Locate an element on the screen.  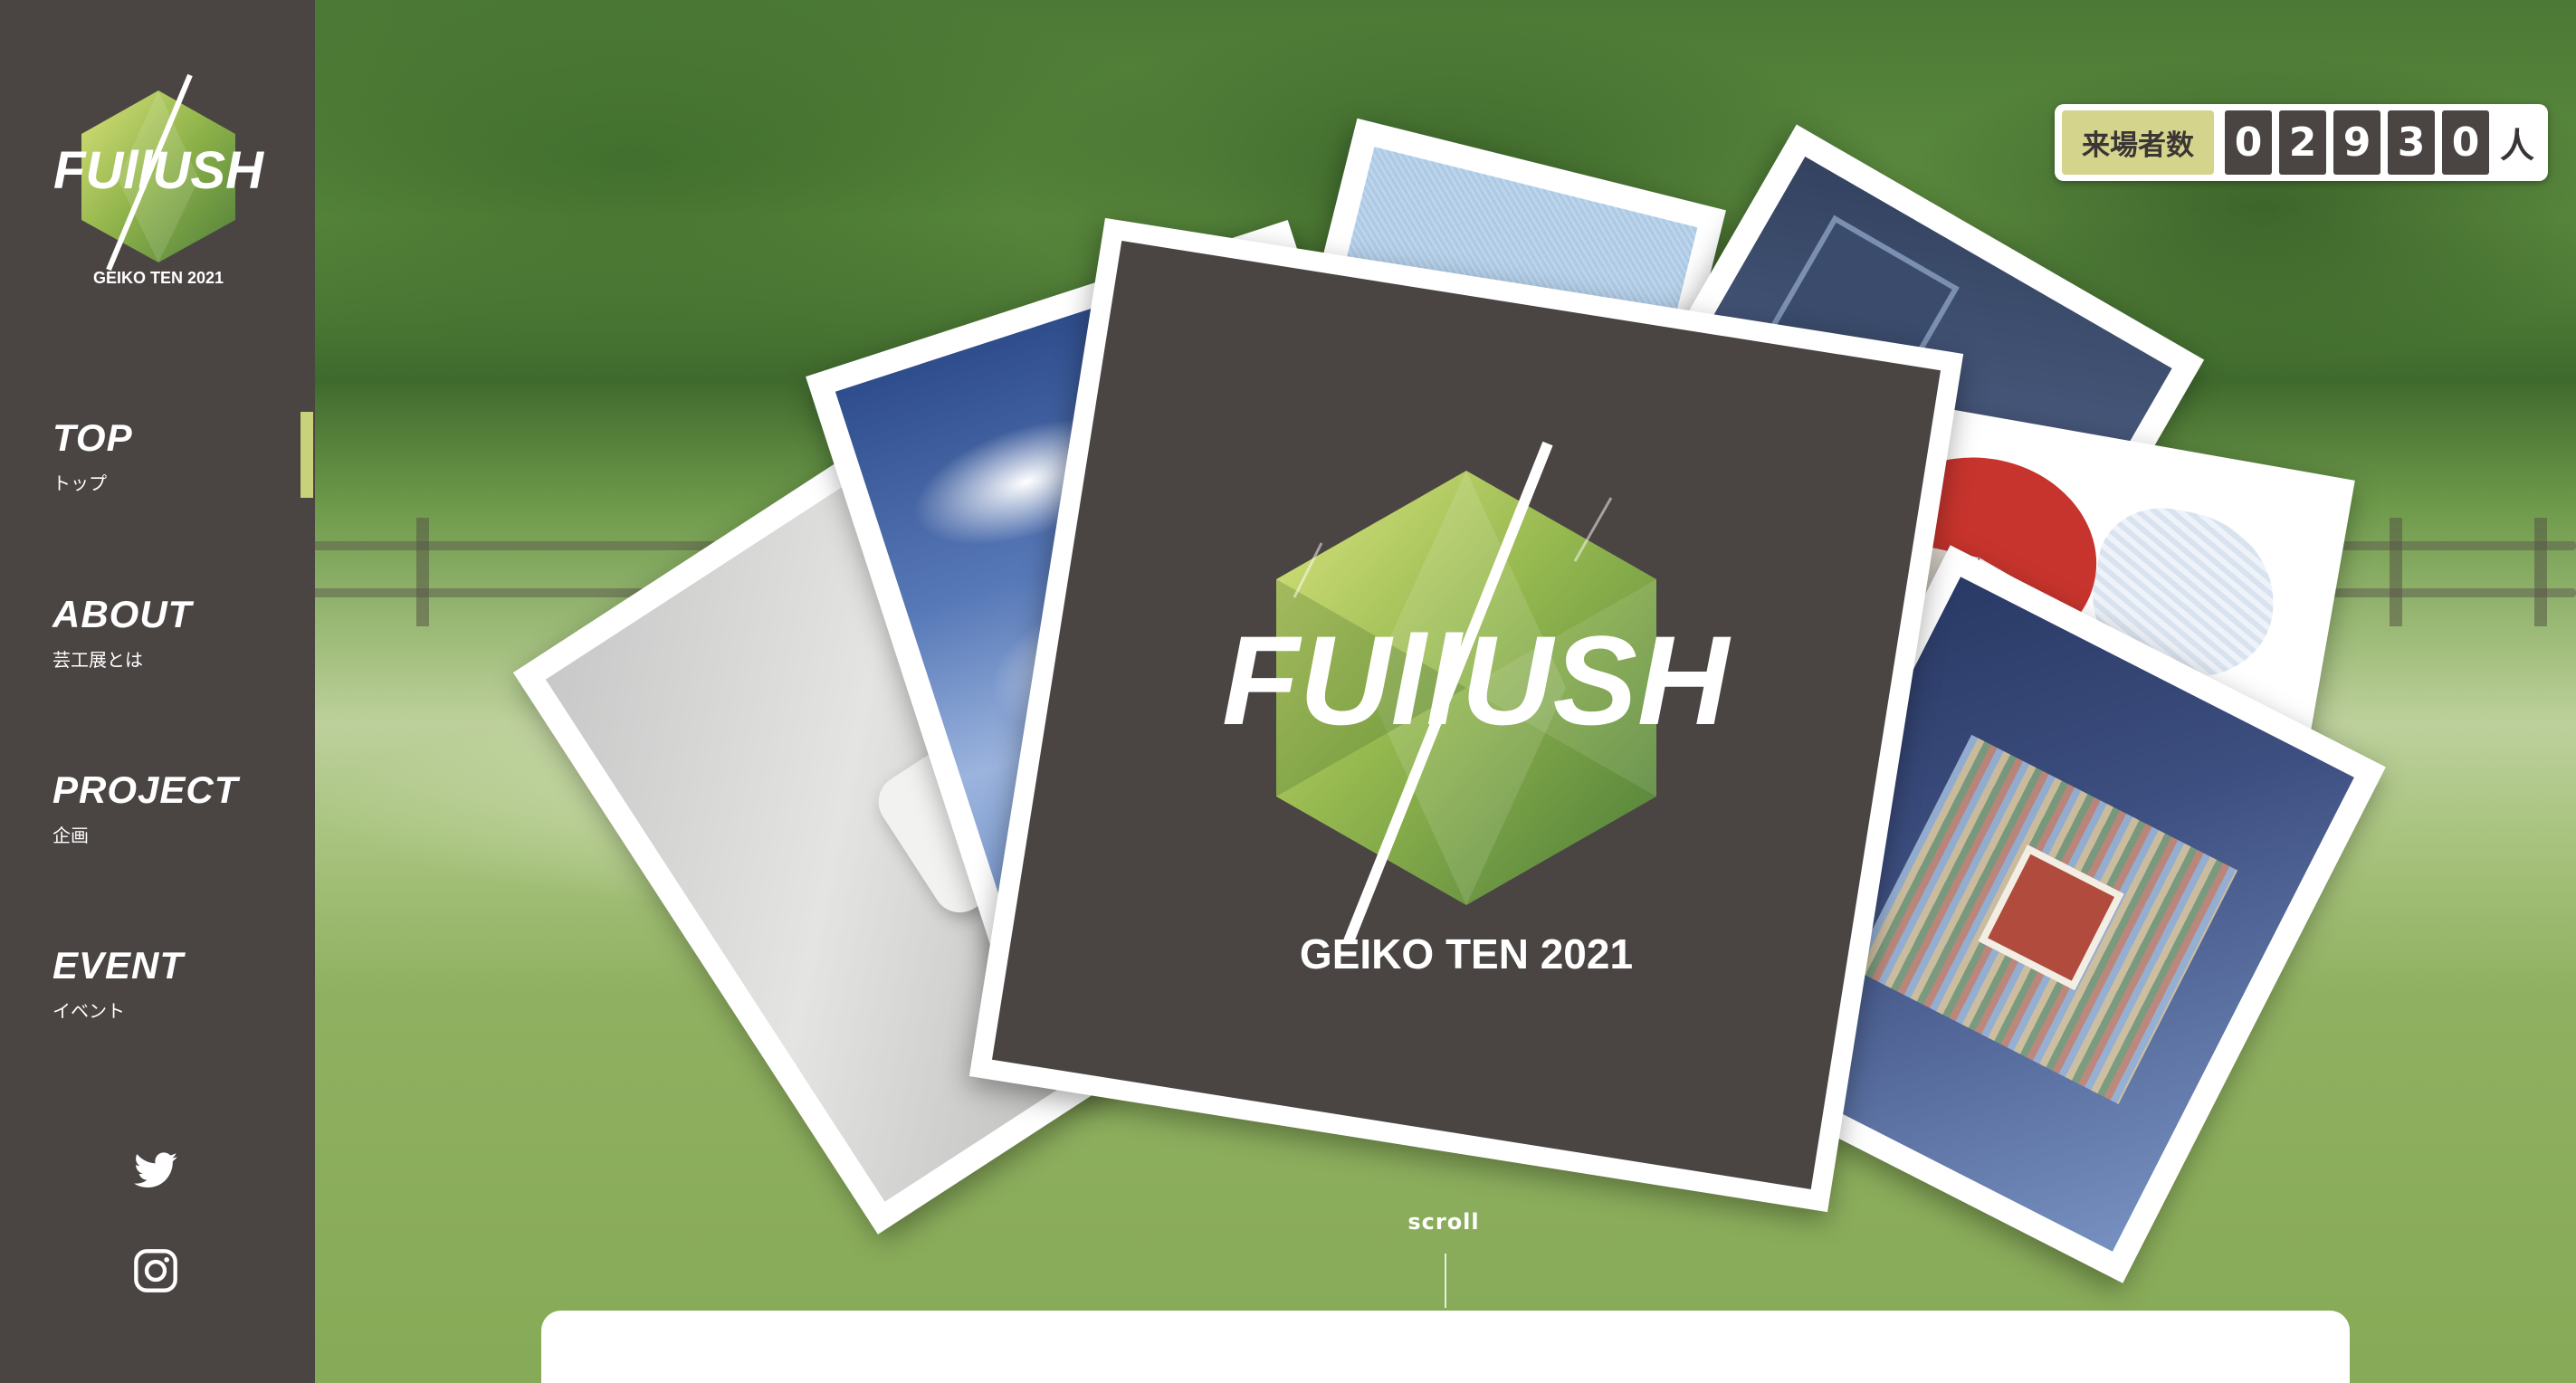
main-logo-graphic: FUllUSH GEIKO TEN 2021 is located at coordinates (1477, 709).